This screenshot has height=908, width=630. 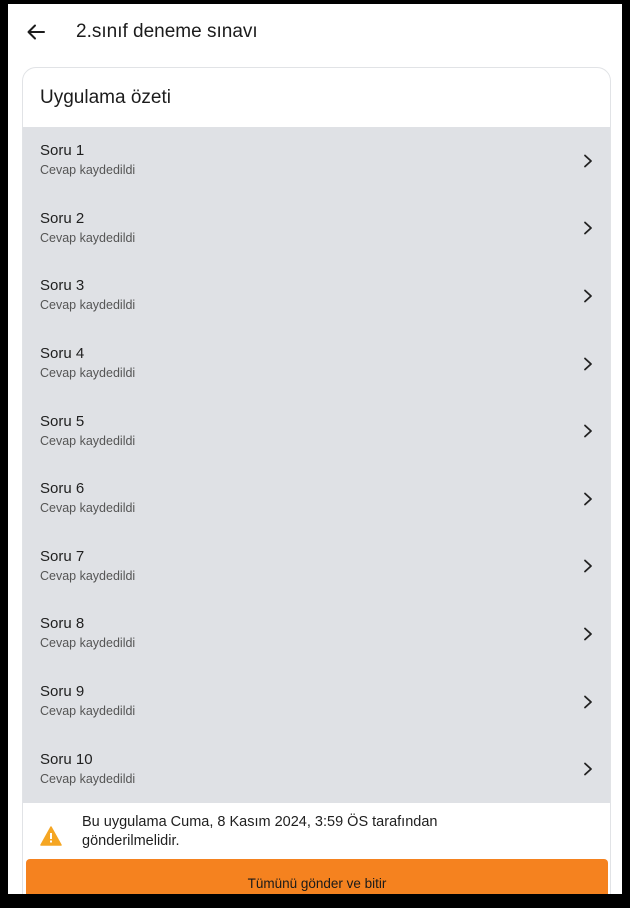 I want to click on question-title: Soru 10, so click(x=66, y=759).